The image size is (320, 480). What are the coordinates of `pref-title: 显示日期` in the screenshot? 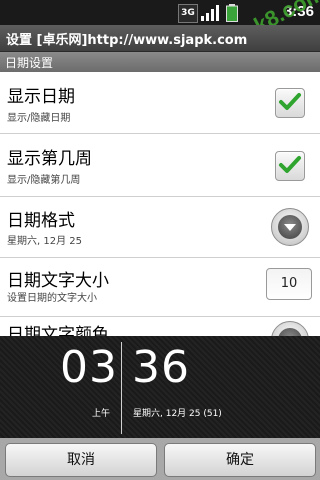 It's located at (41, 97).